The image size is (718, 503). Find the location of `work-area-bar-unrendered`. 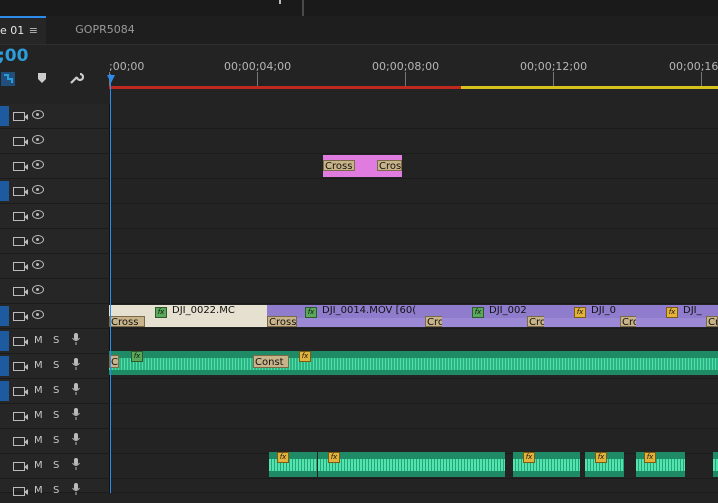

work-area-bar-unrendered is located at coordinates (589, 87).